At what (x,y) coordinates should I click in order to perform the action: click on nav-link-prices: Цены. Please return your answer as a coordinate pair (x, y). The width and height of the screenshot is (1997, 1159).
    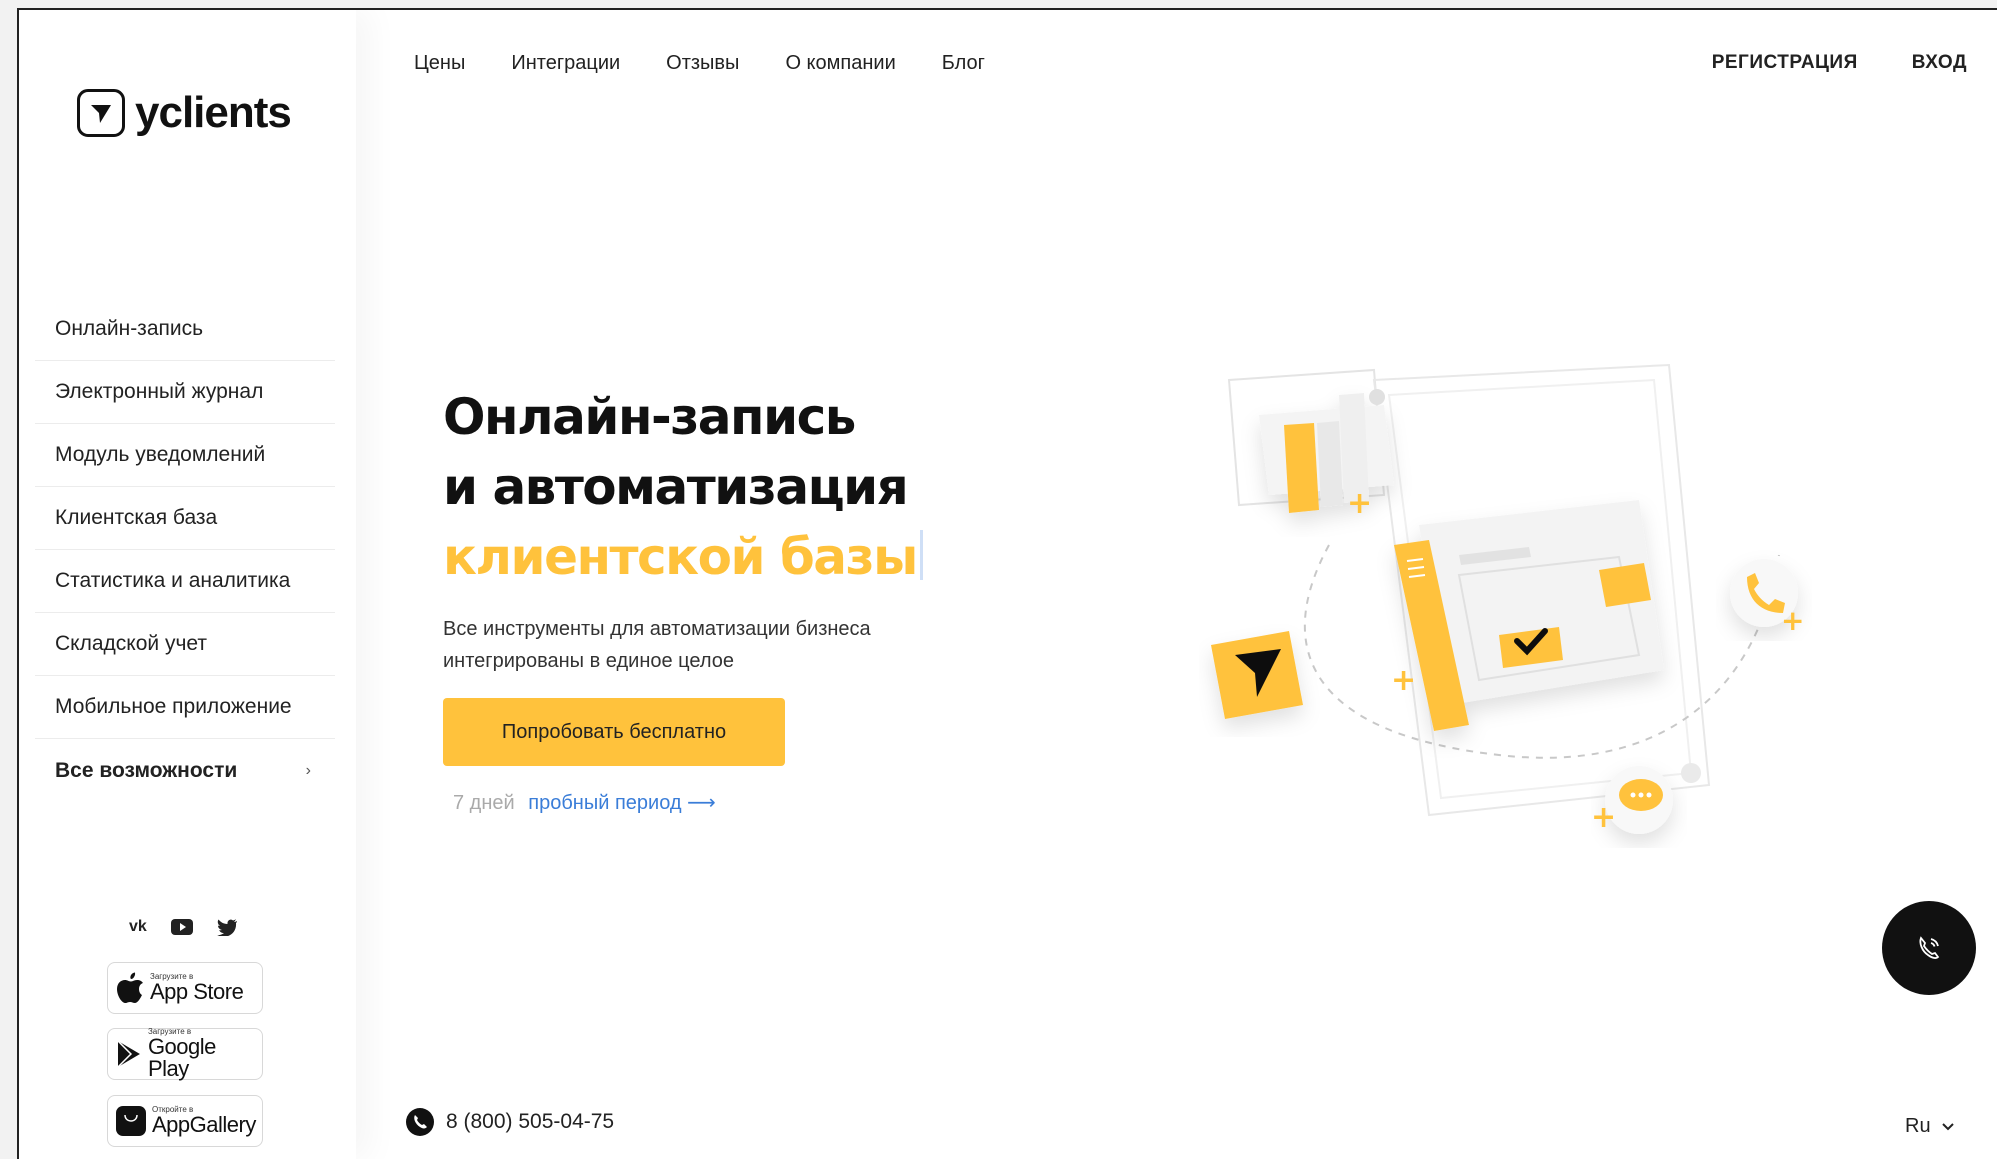
    Looking at the image, I should click on (439, 63).